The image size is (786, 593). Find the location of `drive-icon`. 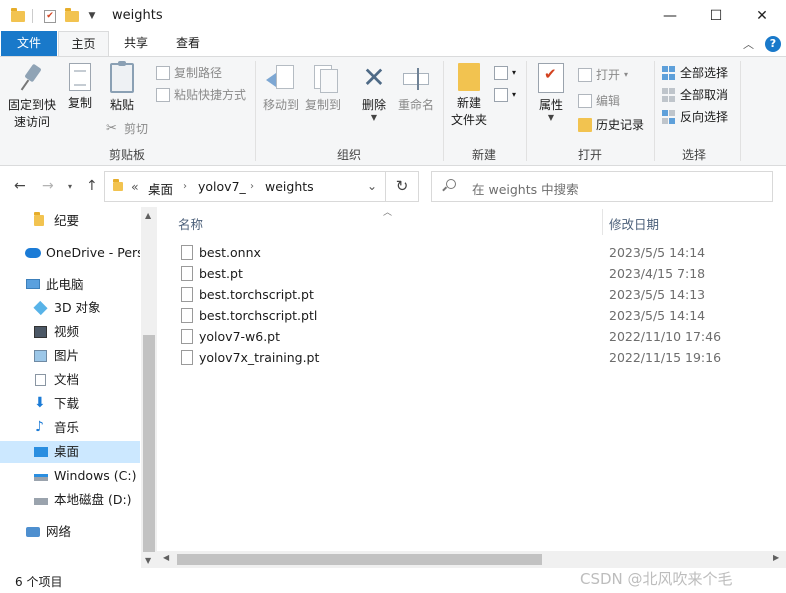

drive-icon is located at coordinates (41, 501).